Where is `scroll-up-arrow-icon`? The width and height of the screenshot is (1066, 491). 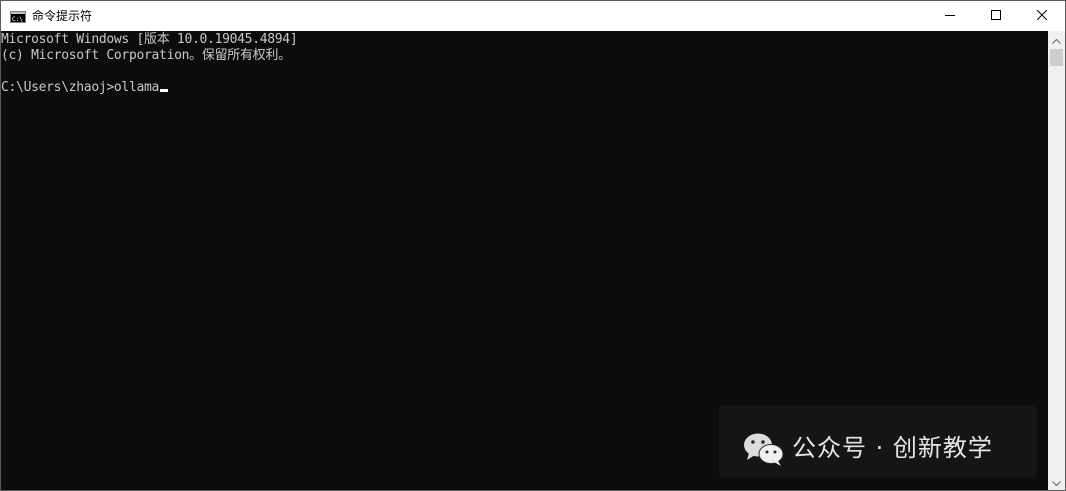 scroll-up-arrow-icon is located at coordinates (1056, 40).